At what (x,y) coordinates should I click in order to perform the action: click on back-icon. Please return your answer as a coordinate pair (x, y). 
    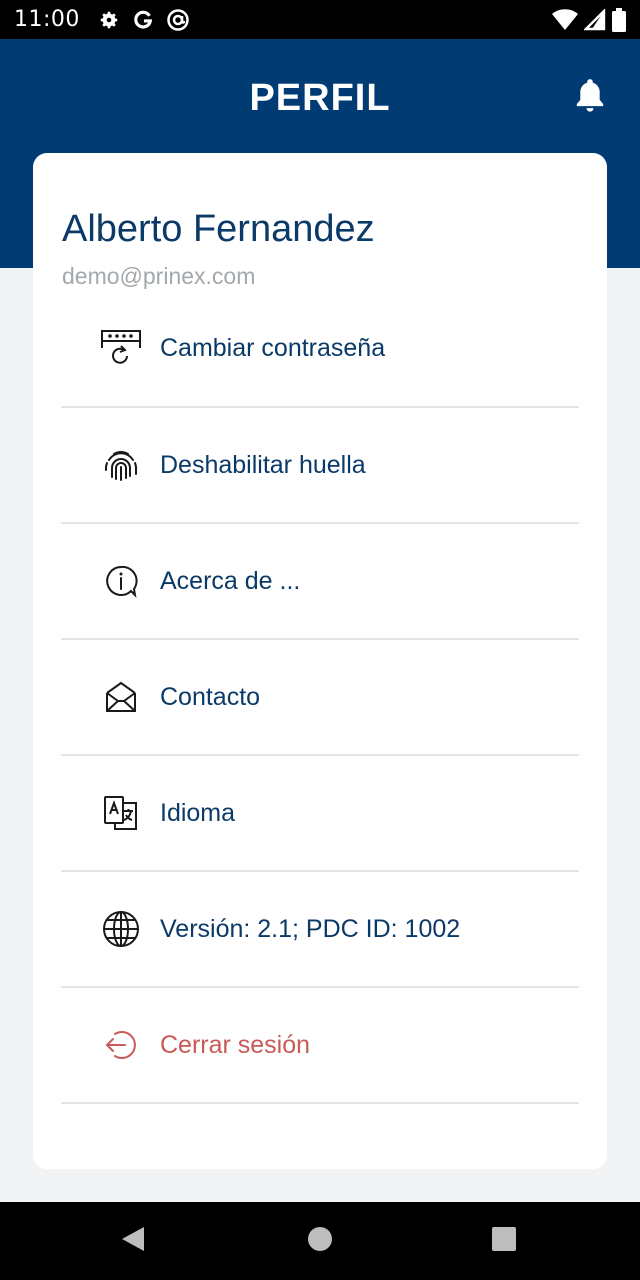
    Looking at the image, I should click on (133, 1241).